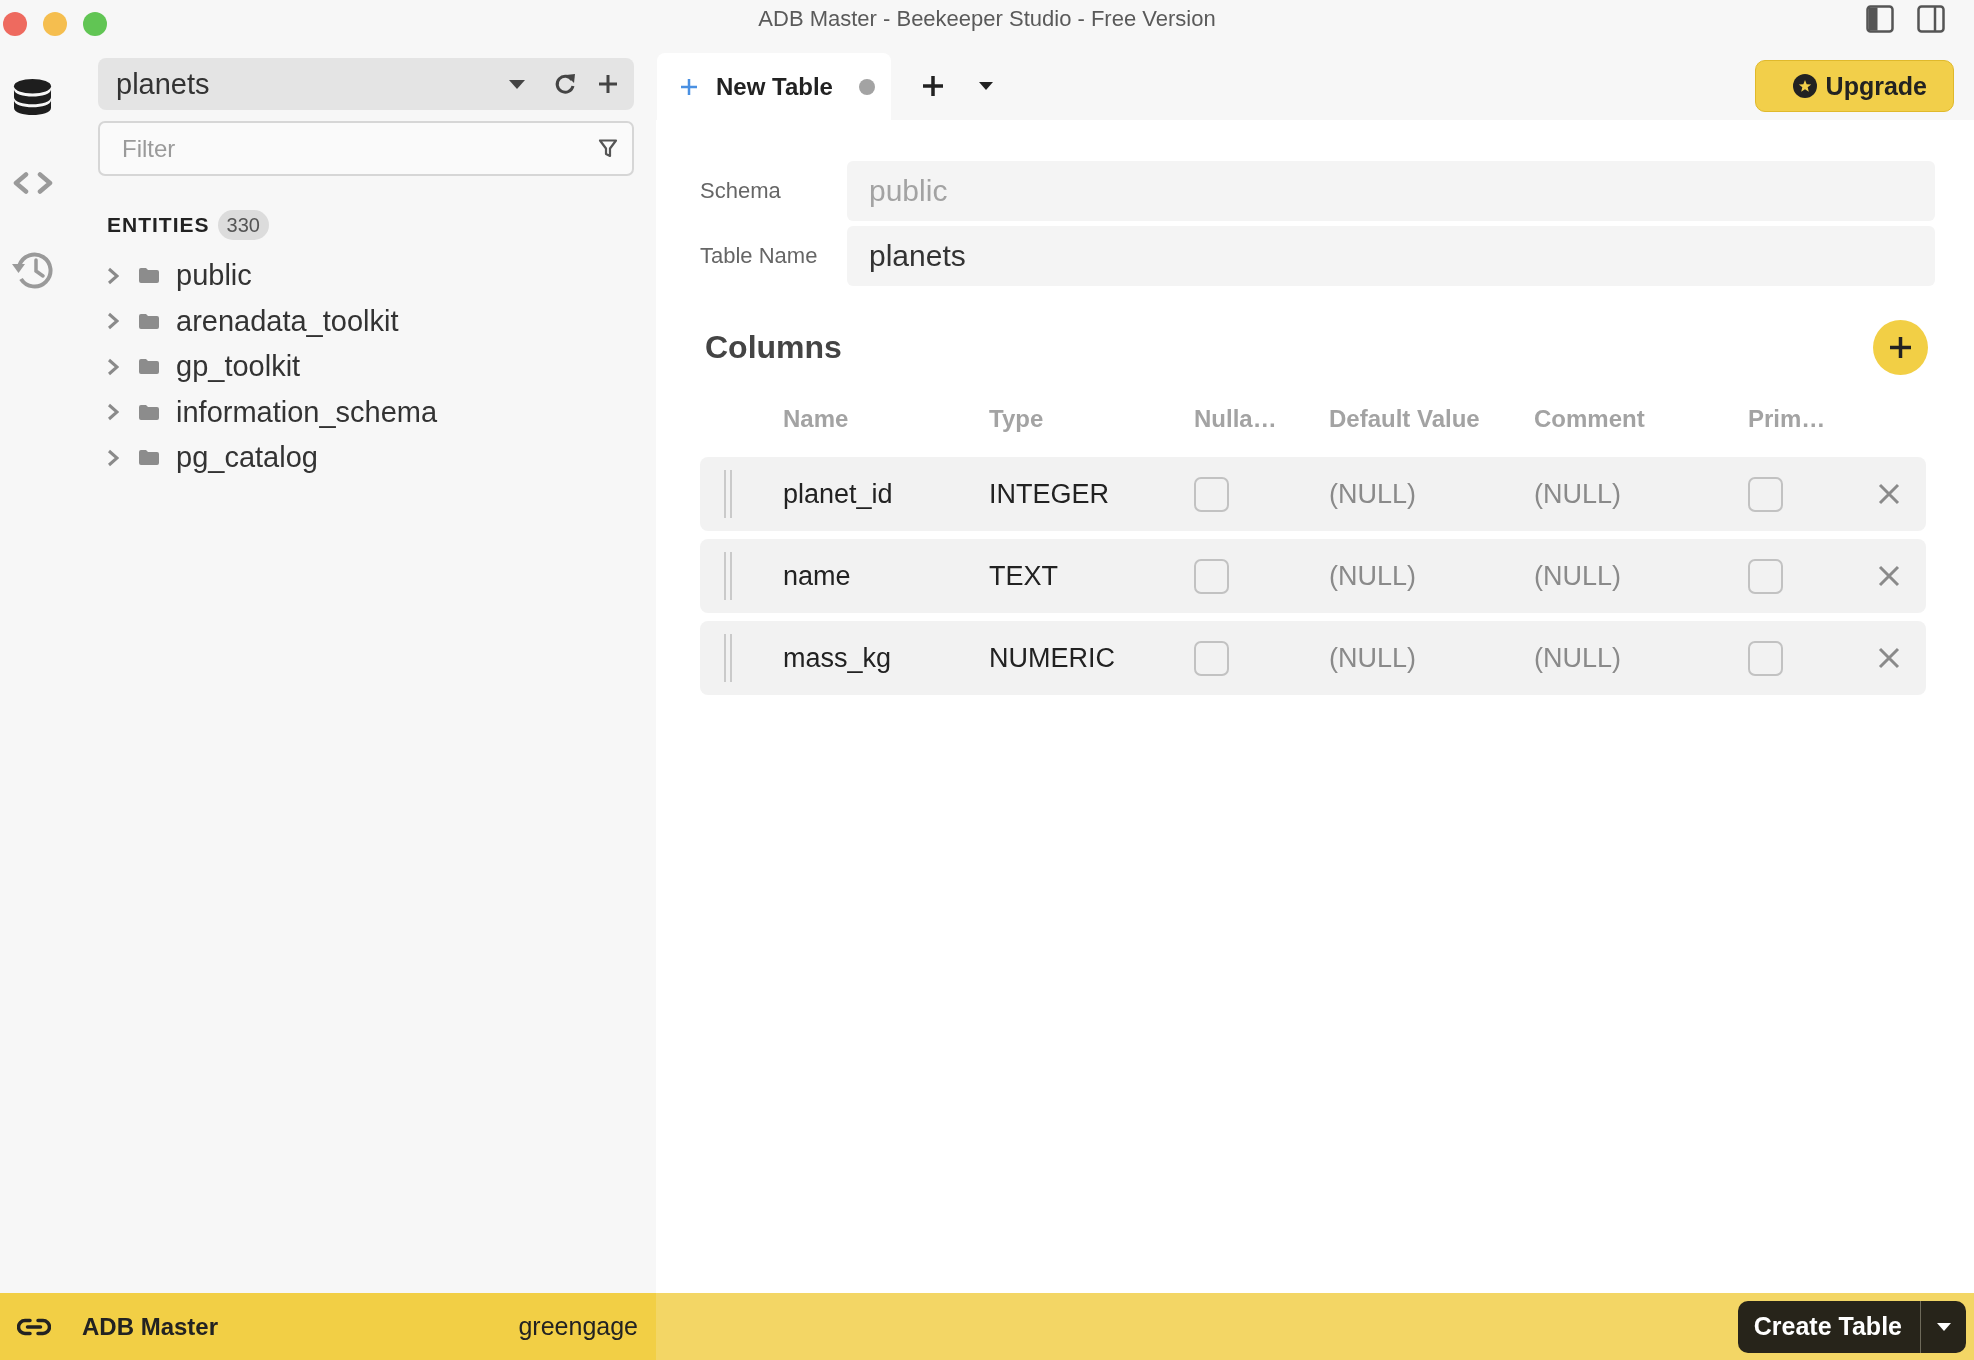 The image size is (1974, 1360). Describe the element at coordinates (565, 84) in the screenshot. I see `refresh-icon` at that location.